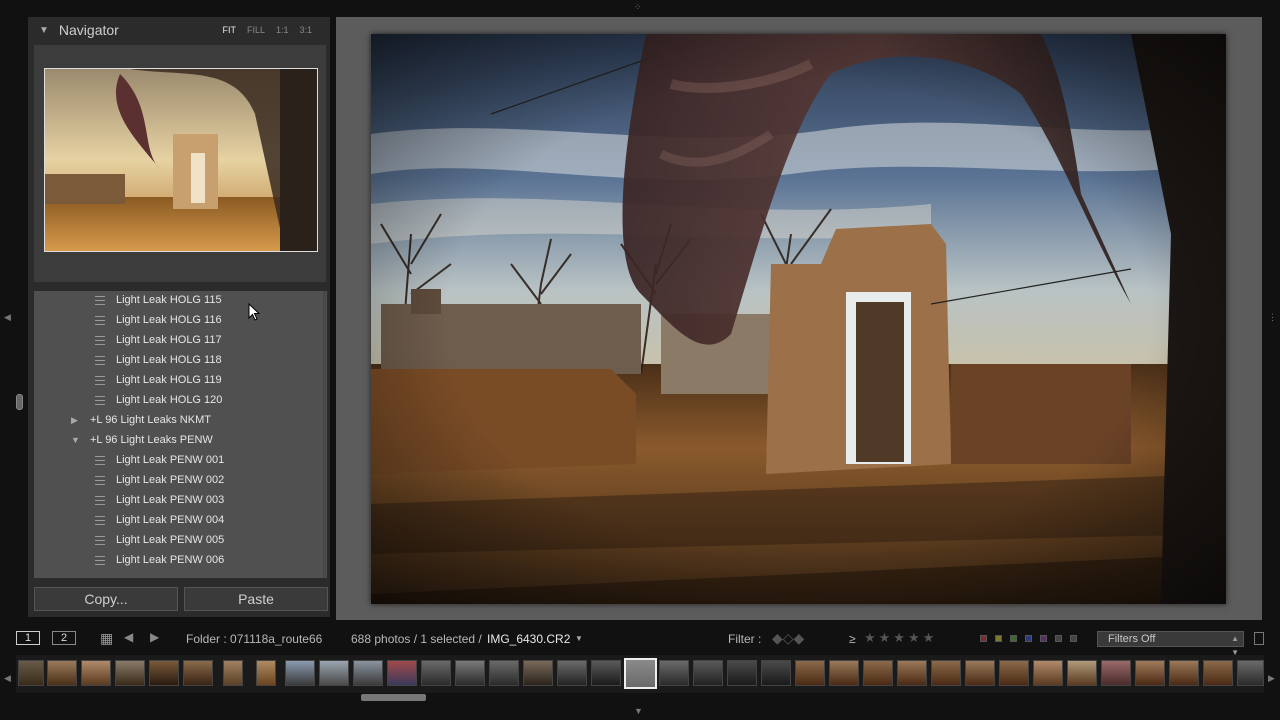  What do you see at coordinates (229, 30) in the screenshot?
I see `zoom-fit: FIT` at bounding box center [229, 30].